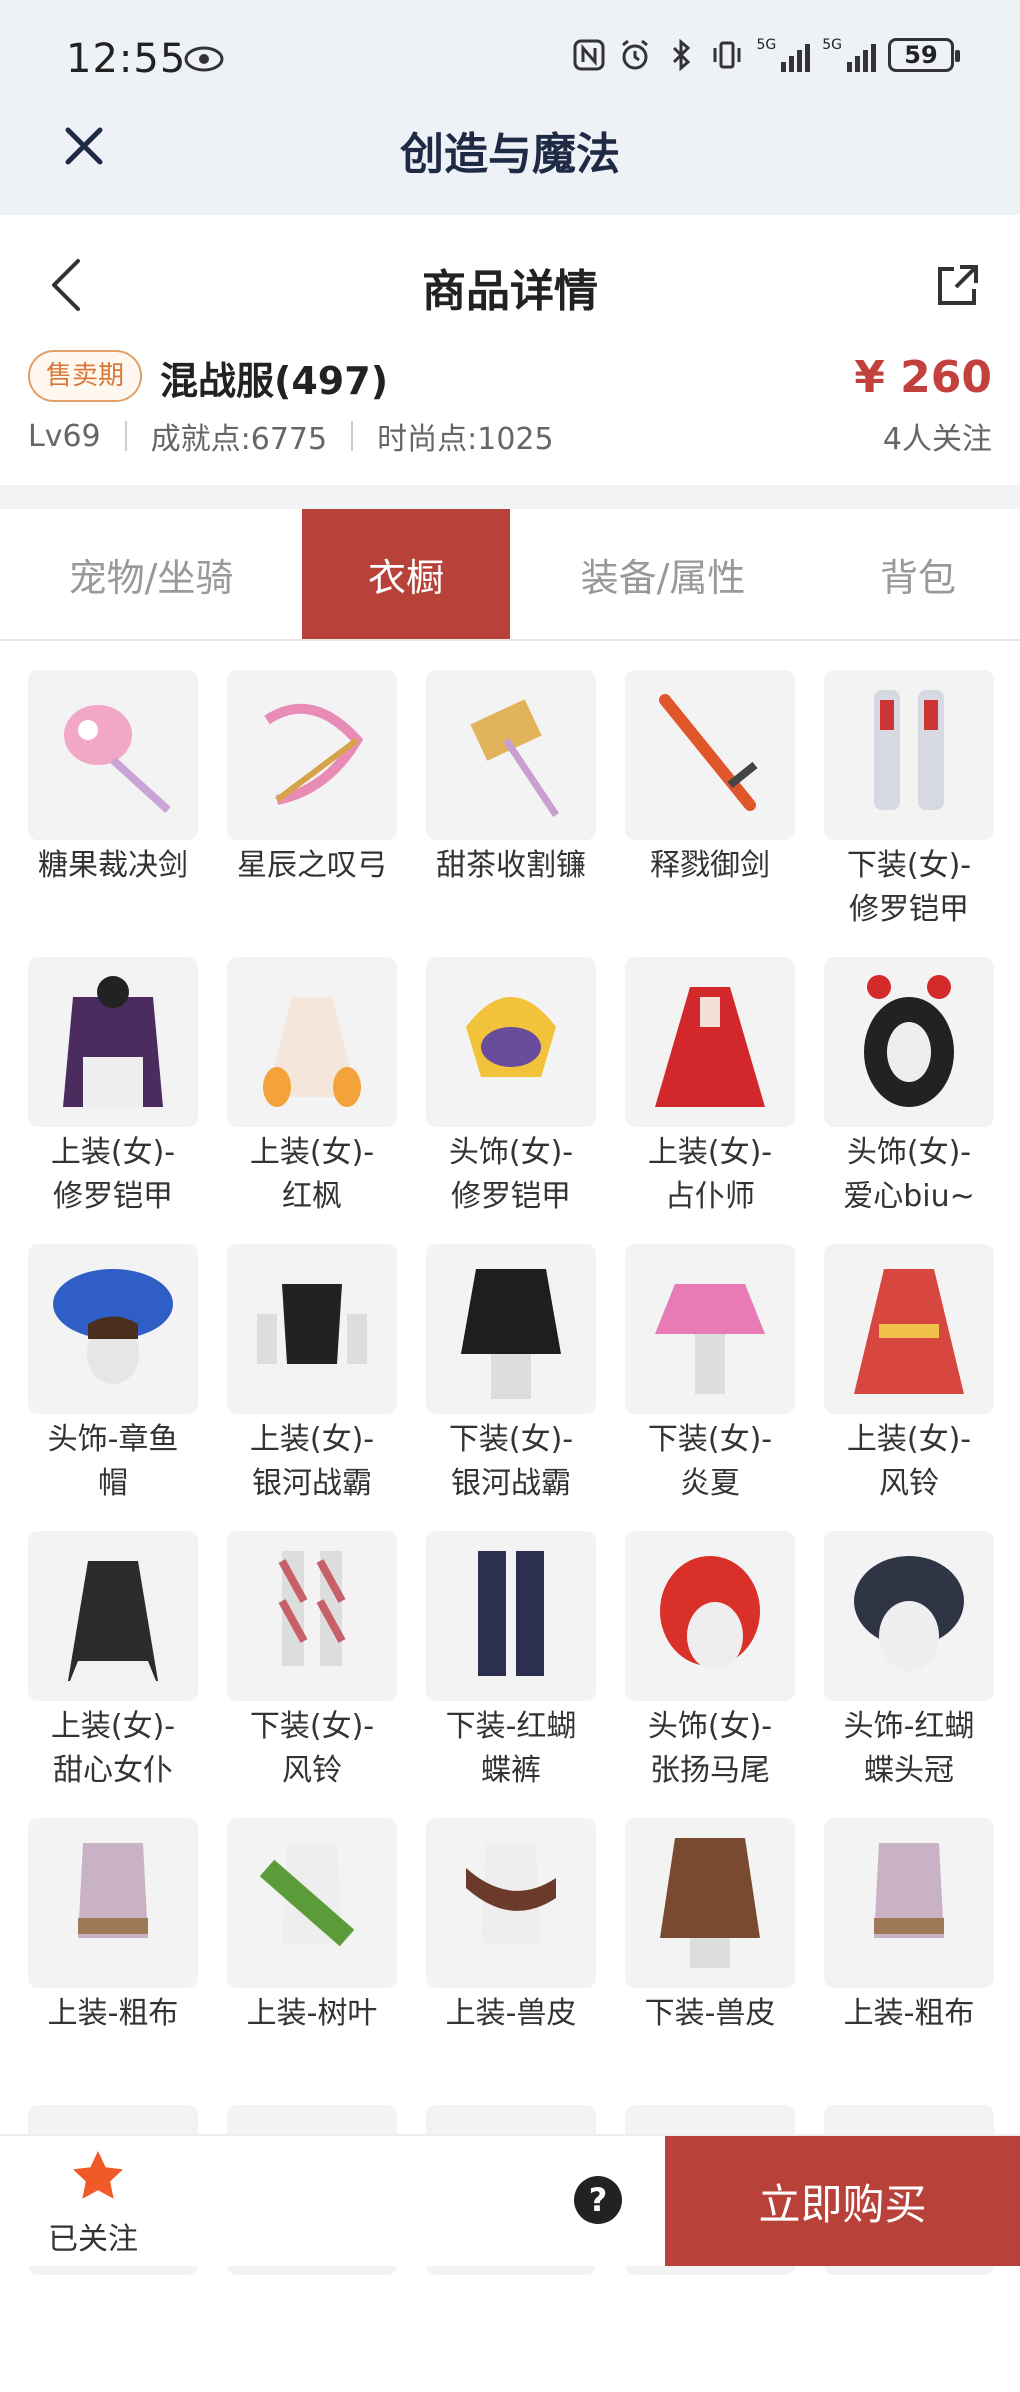 This screenshot has height=2392, width=1020. Describe the element at coordinates (918, 574) in the screenshot. I see `tab-backpack: 背包` at that location.